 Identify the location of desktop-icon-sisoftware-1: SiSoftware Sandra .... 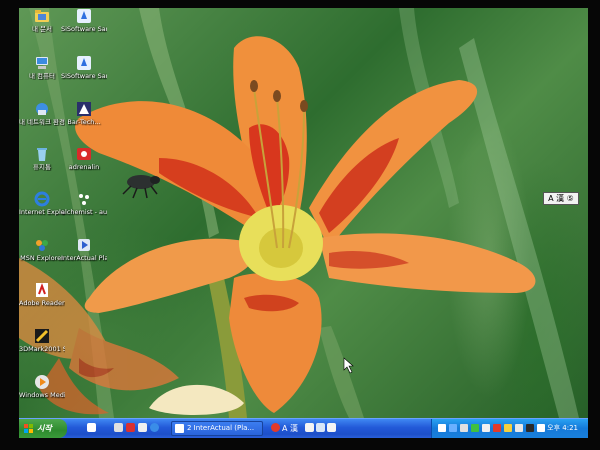
(84, 20).